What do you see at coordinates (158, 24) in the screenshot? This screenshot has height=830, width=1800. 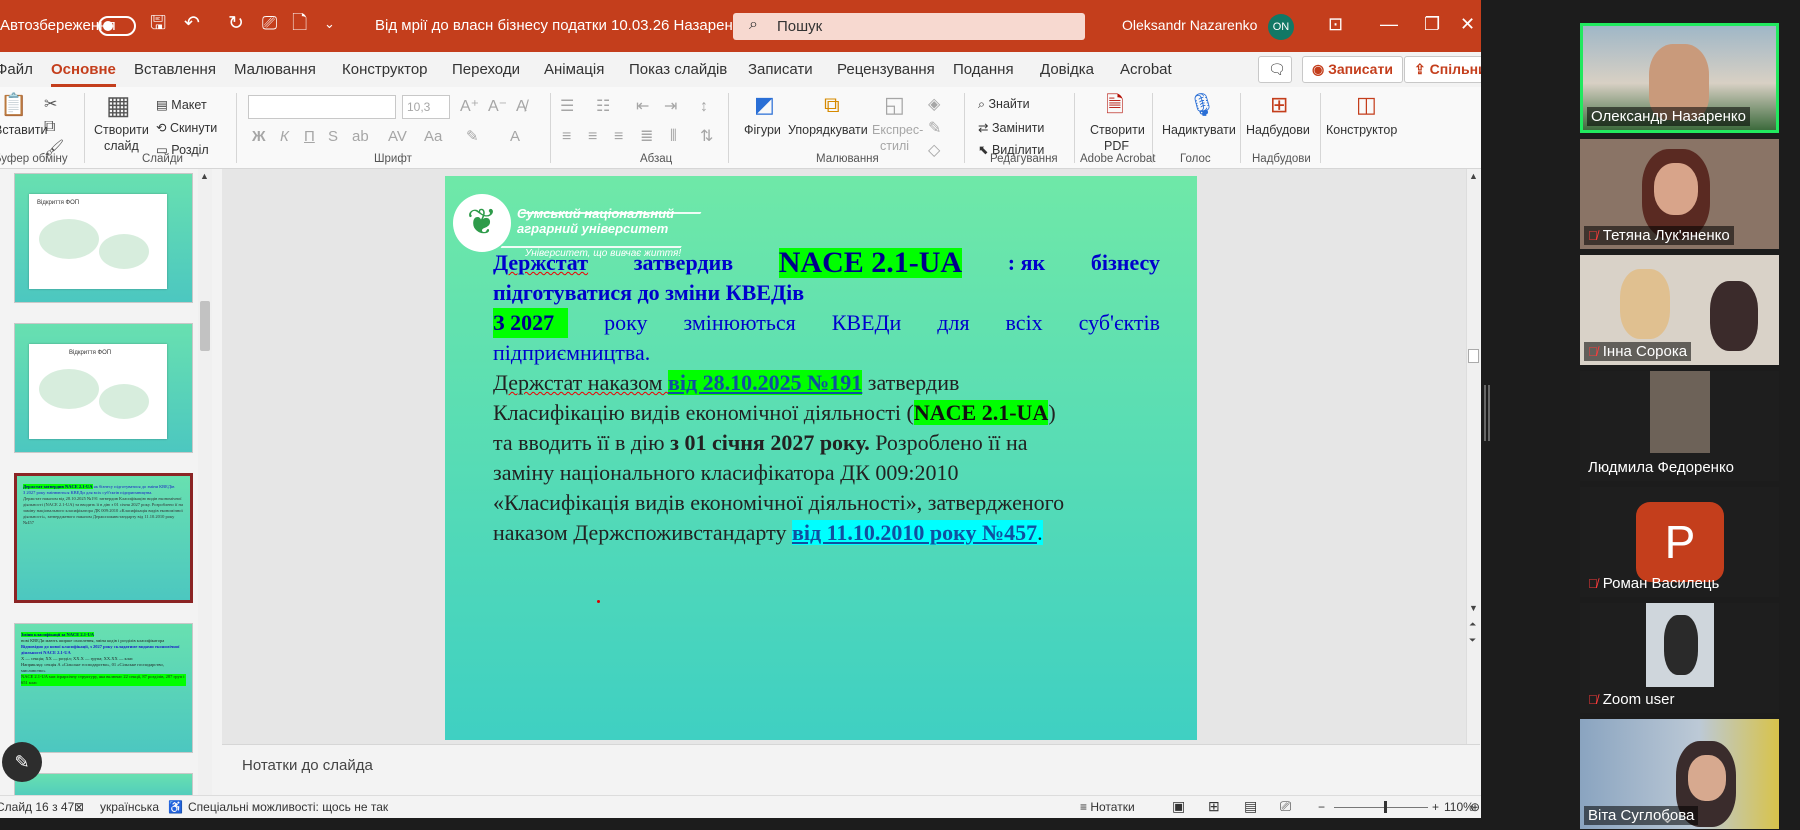 I see `save-icon: 🖫` at bounding box center [158, 24].